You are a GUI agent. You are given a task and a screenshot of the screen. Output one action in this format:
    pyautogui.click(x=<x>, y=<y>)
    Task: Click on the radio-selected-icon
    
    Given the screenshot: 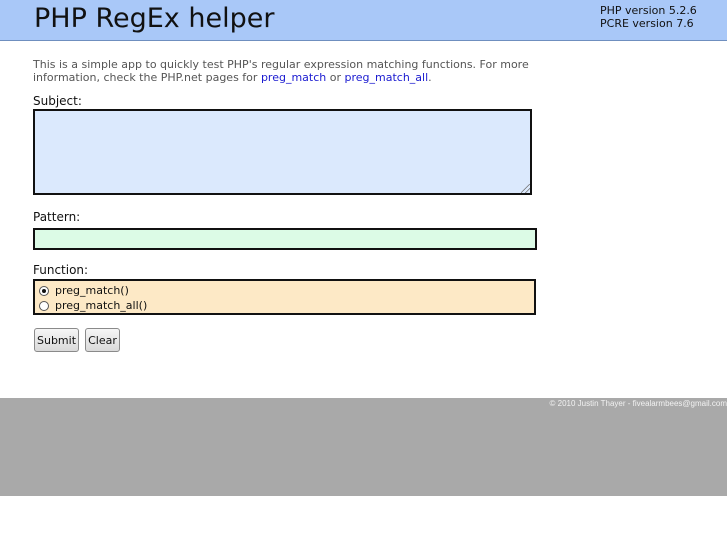 What is the action you would take?
    pyautogui.click(x=44, y=290)
    